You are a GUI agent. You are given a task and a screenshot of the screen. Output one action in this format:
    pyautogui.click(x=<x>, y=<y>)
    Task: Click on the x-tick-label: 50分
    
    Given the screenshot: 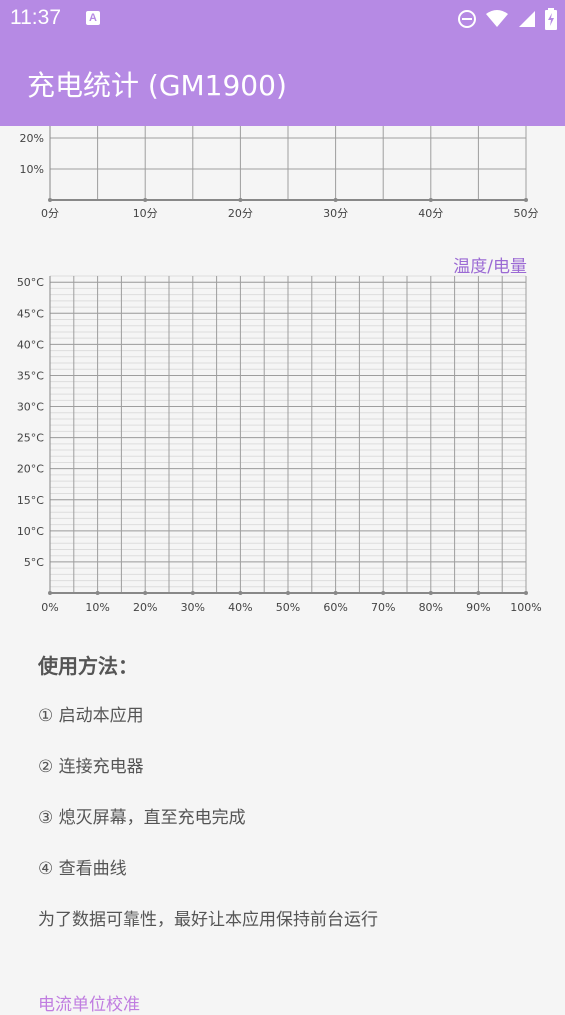 What is the action you would take?
    pyautogui.click(x=526, y=213)
    